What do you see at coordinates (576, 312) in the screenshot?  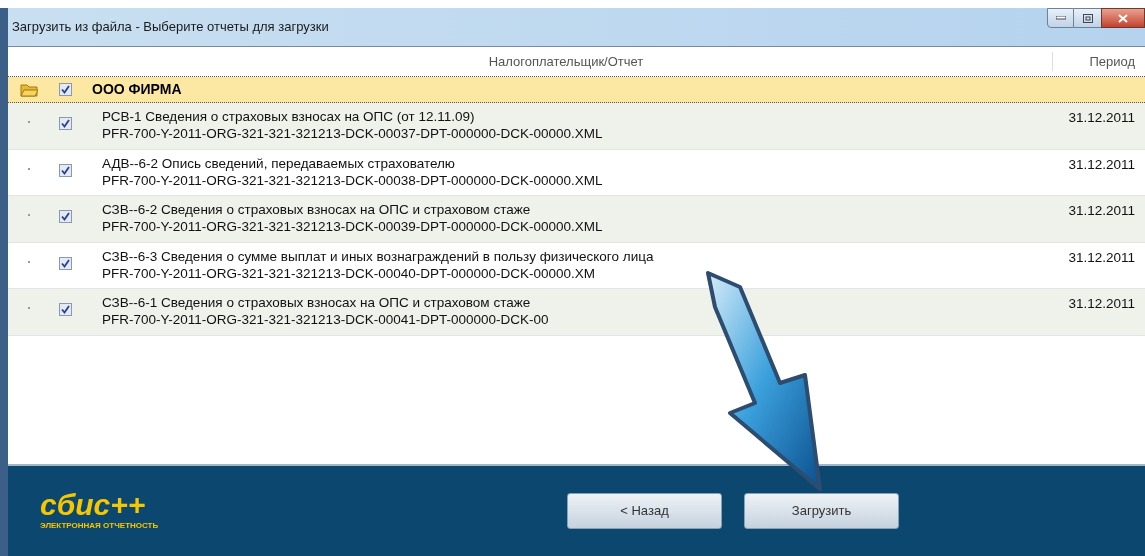 I see `table-row: СЗВ--6-1 Сведения о страховых взносах на ОПС и страховом стаже PFR-700-Y-2011-ORG-321-321-321213-DCK-00041-DPT-000000-DCK-00 31.12.2011` at bounding box center [576, 312].